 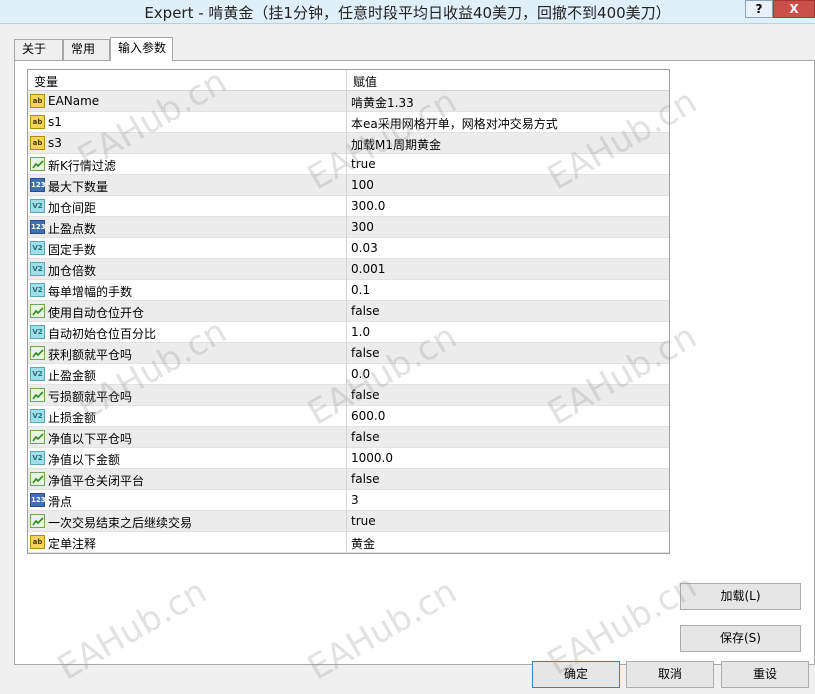 I want to click on tab-common: 常用, so click(x=86, y=49).